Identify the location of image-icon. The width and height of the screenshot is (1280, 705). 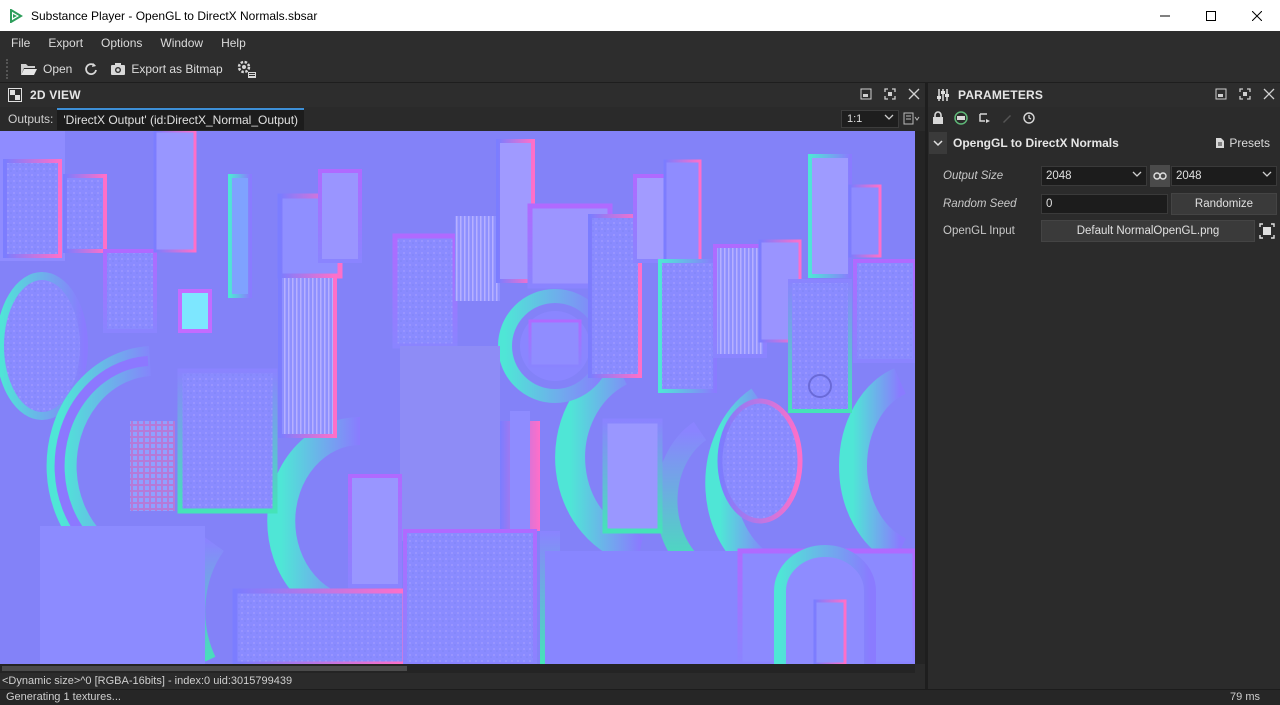
(1267, 231).